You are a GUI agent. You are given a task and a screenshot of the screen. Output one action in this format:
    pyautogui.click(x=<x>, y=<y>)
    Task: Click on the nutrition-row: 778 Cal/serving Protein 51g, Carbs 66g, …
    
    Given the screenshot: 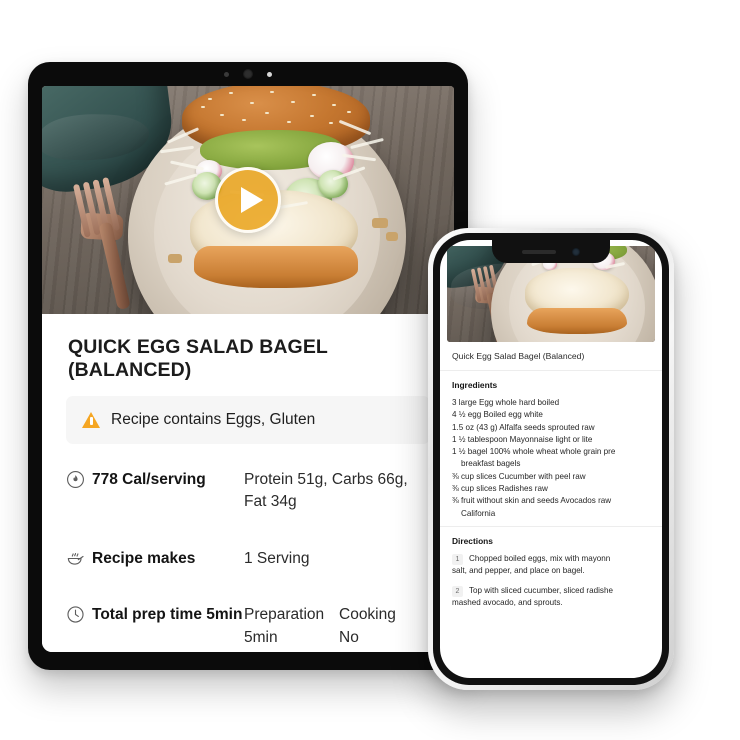 What is the action you would take?
    pyautogui.click(x=248, y=491)
    